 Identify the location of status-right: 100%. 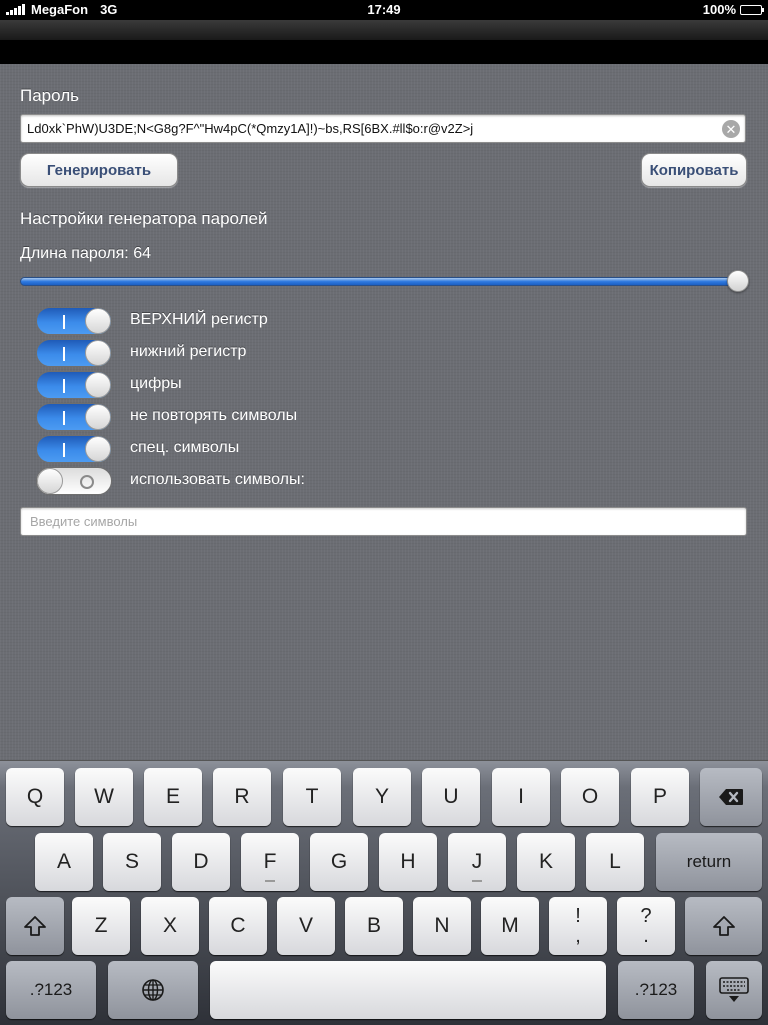
(733, 9).